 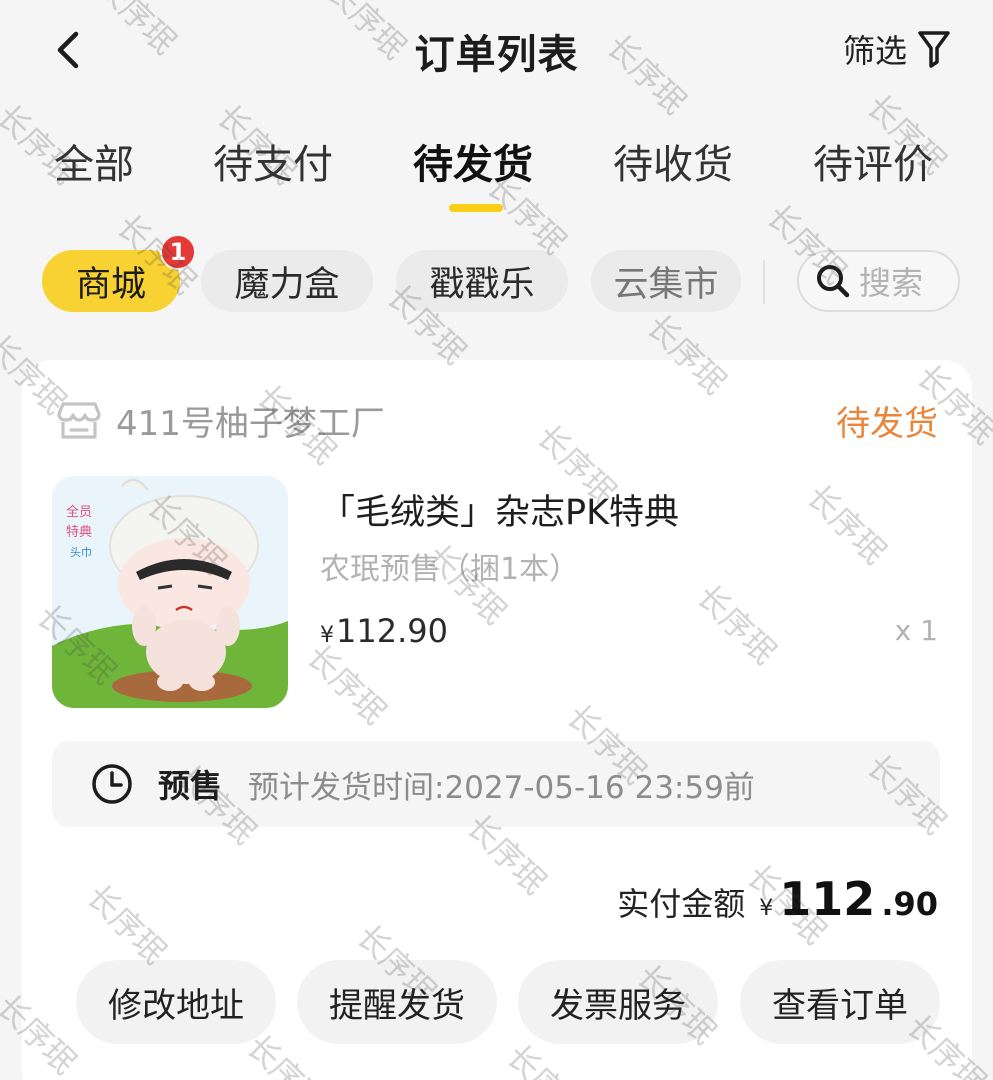 What do you see at coordinates (499, 509) in the screenshot?
I see `product-title: 「毛绒类」杂志PK特典` at bounding box center [499, 509].